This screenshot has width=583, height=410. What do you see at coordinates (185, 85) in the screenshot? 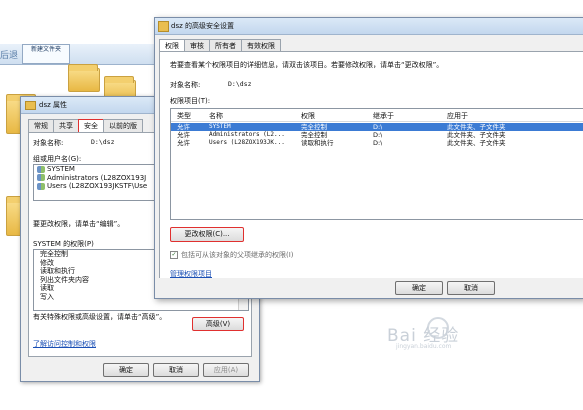
I see `adv-object-name-label: 对象名称:` at bounding box center [185, 85].